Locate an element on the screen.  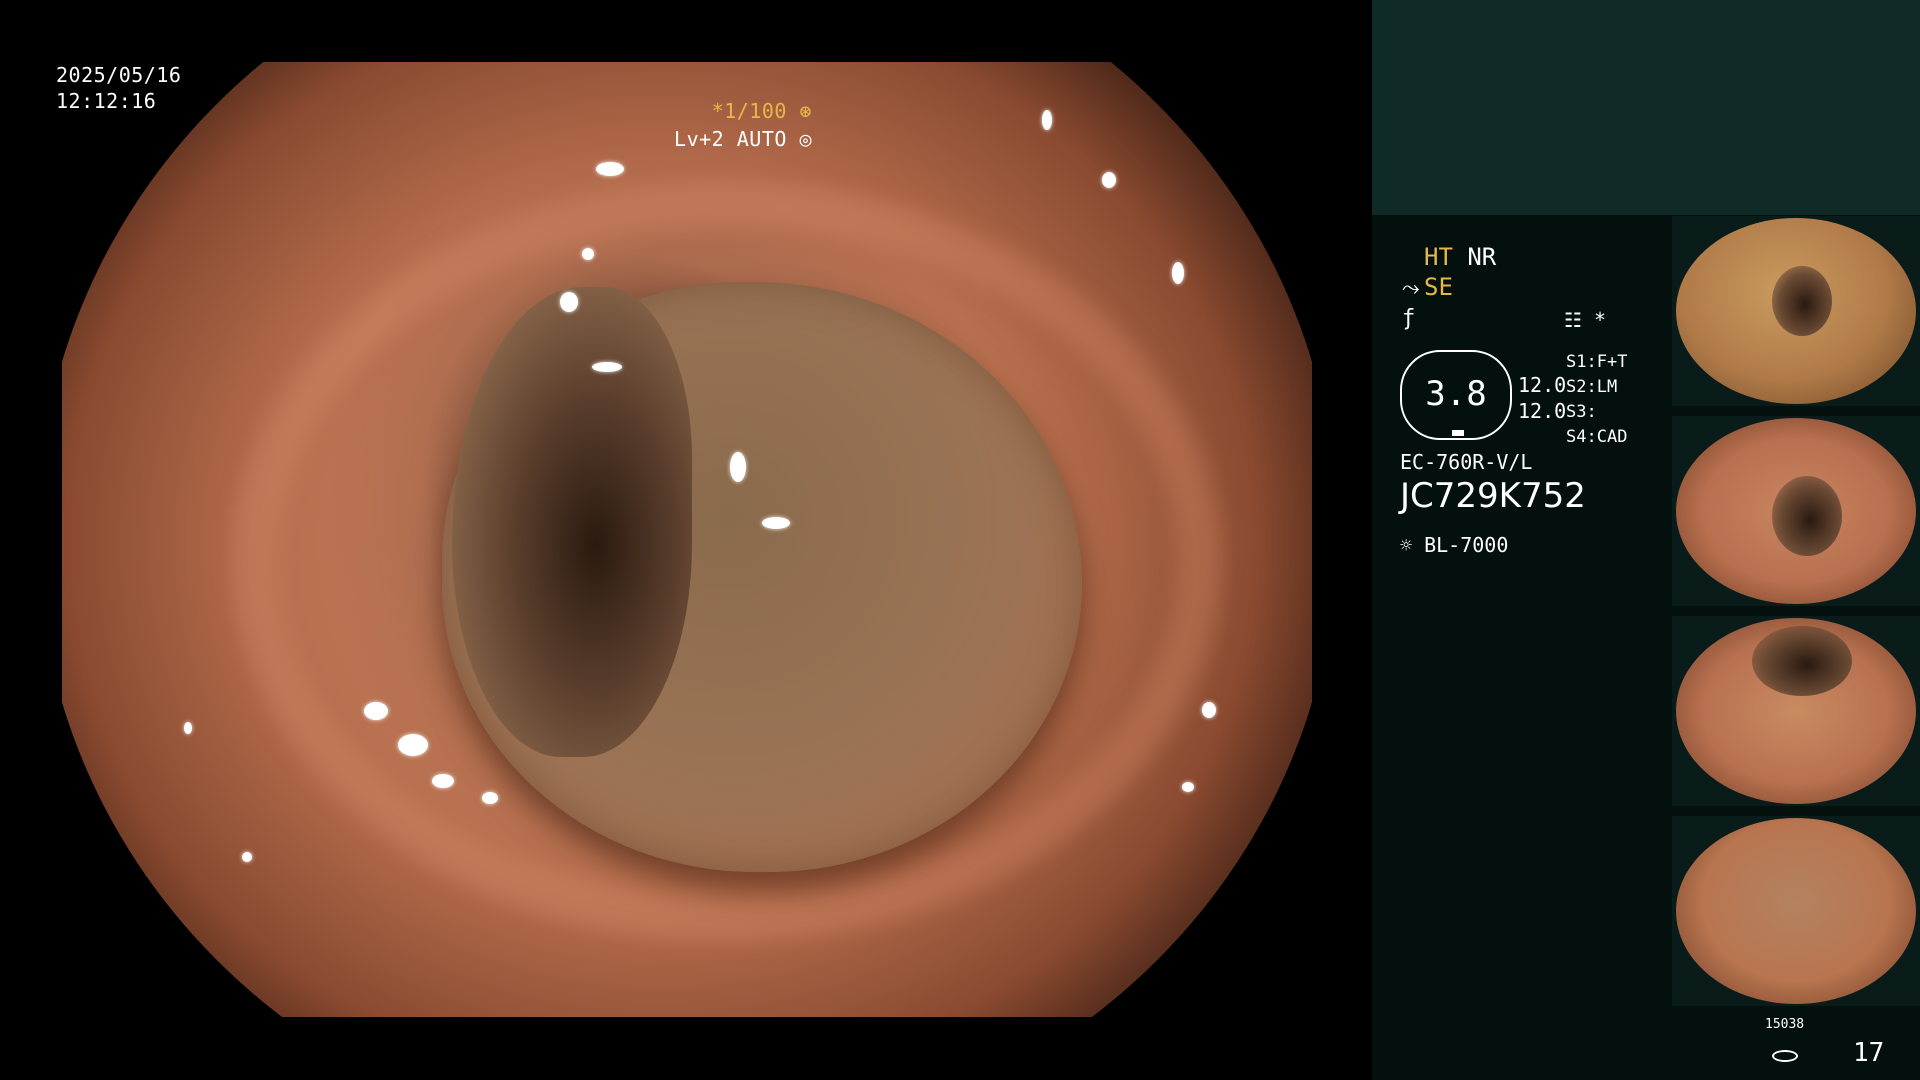
brightness-level: Lv+2 AUTO ◎ is located at coordinates (743, 139).